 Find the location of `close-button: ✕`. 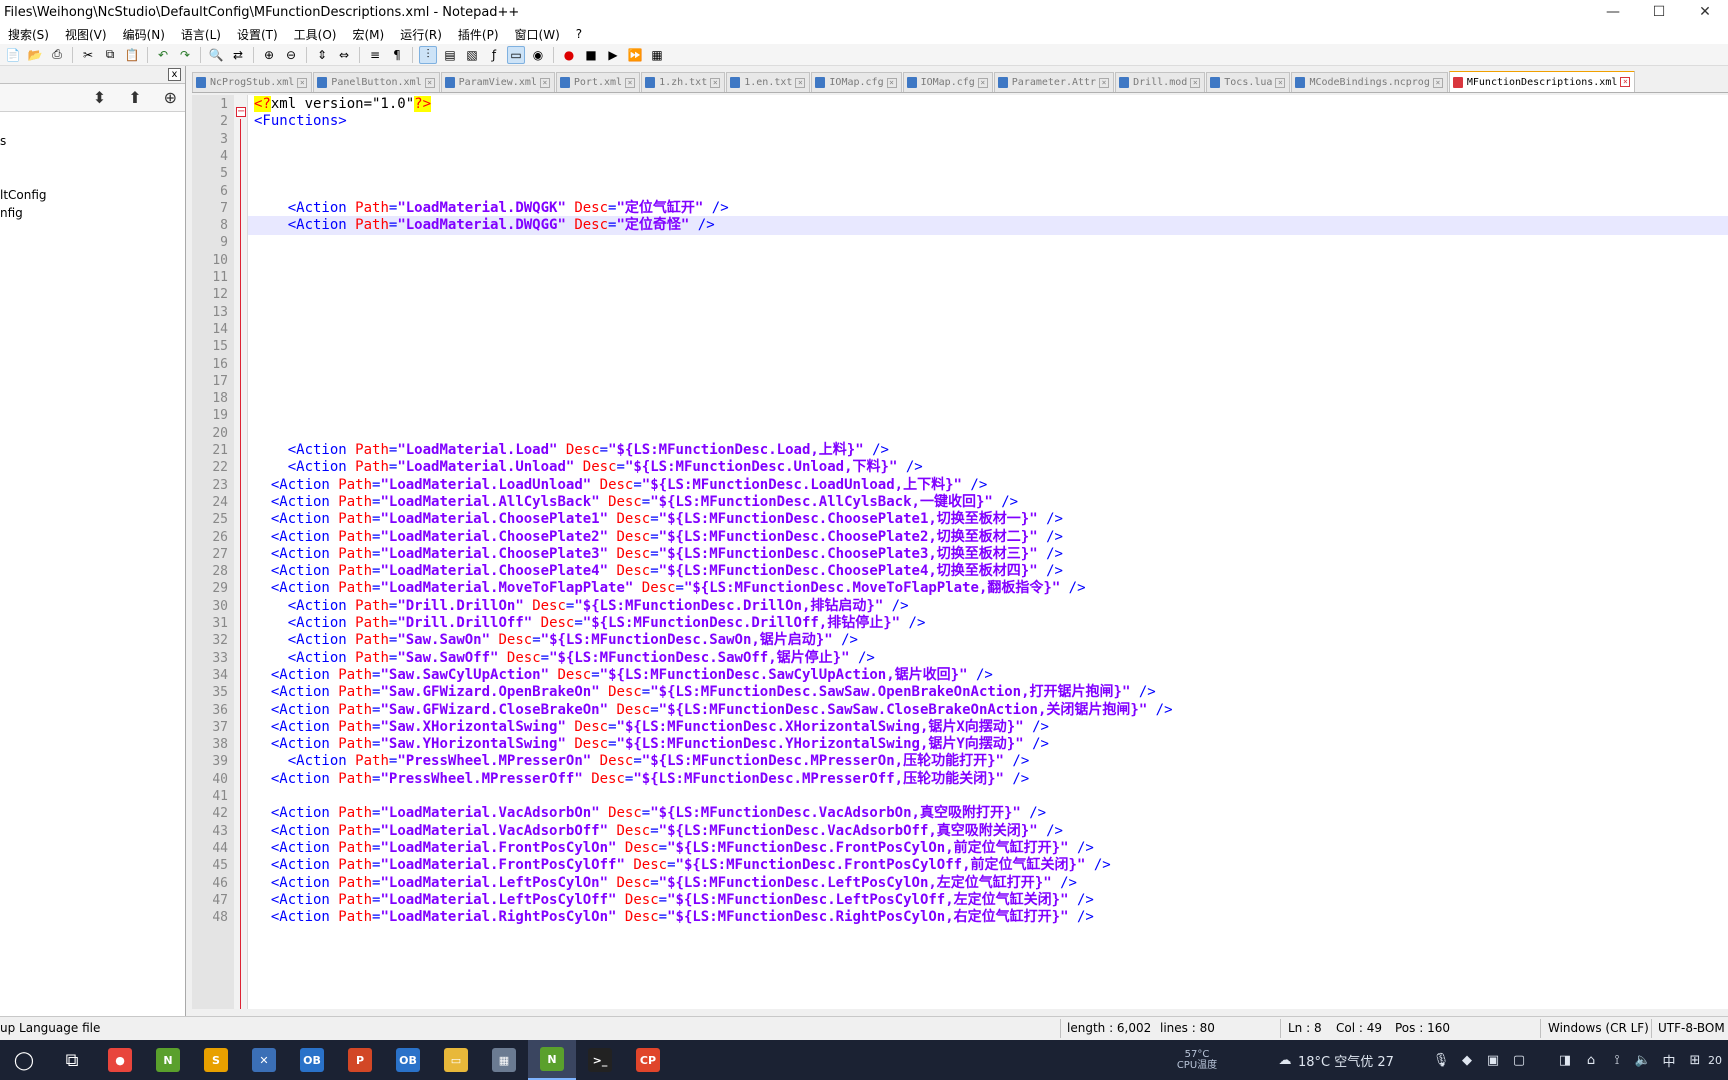

close-button: ✕ is located at coordinates (1705, 12).